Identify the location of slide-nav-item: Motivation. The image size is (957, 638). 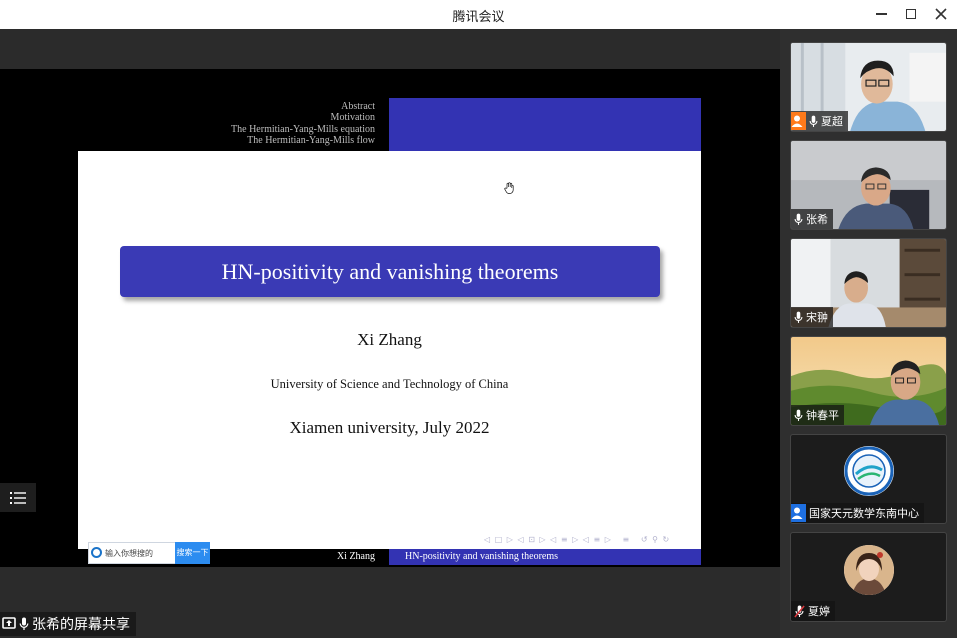
(352, 118).